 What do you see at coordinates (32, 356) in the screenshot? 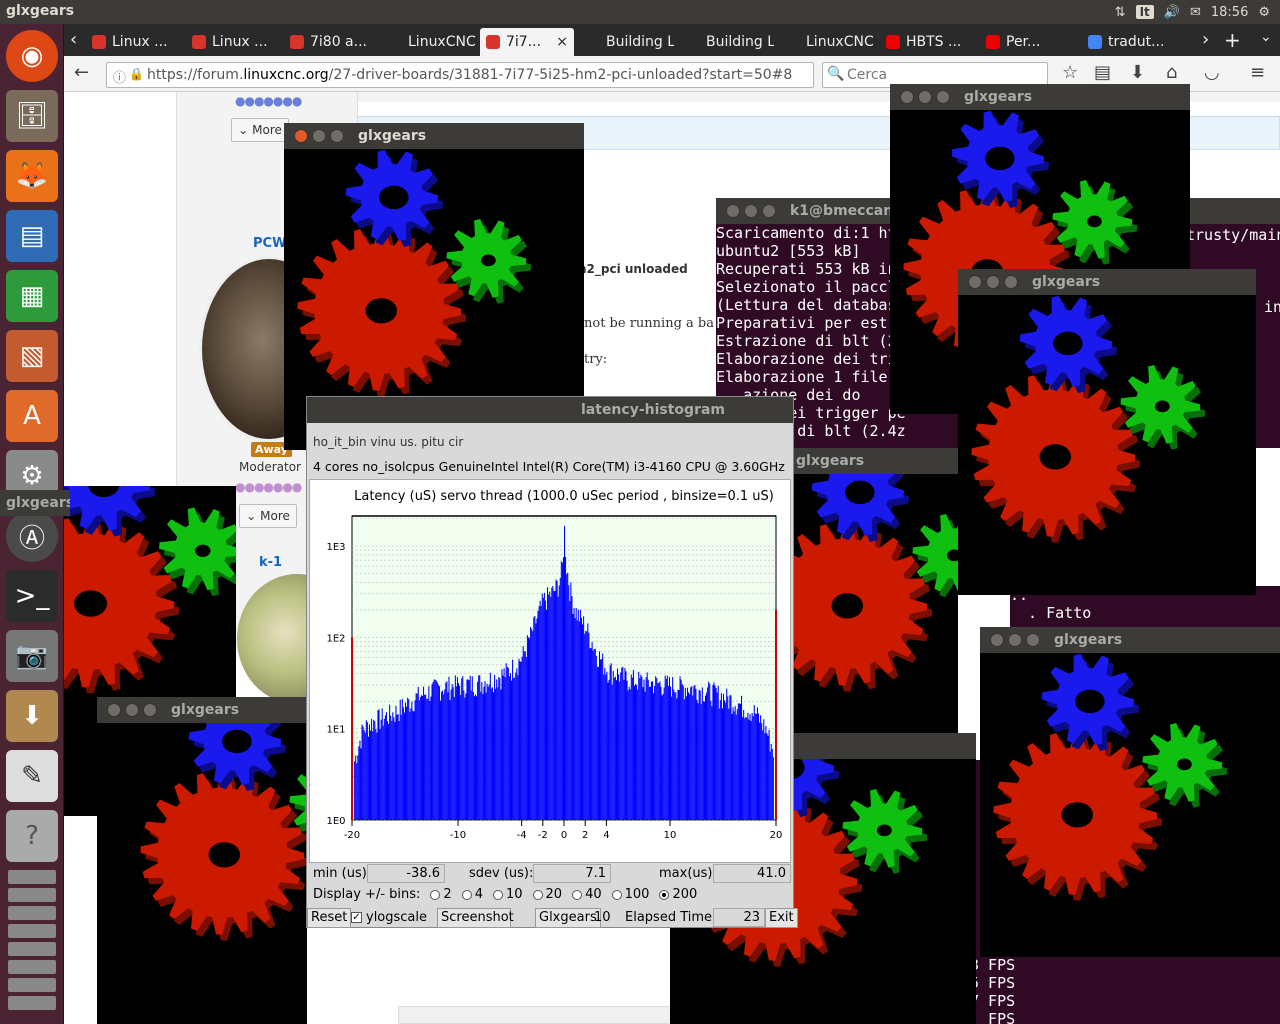
I see `impress-icon: ▧` at bounding box center [32, 356].